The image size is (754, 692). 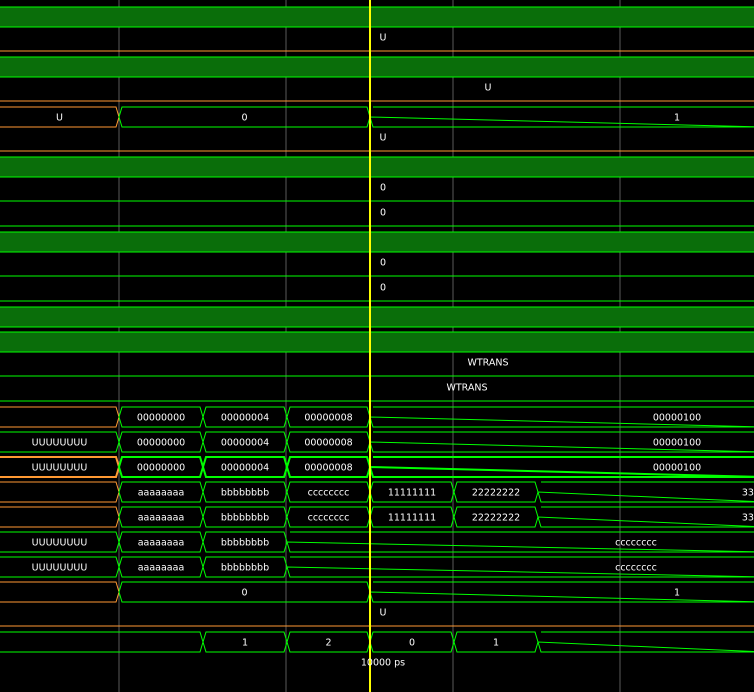 What do you see at coordinates (377, 442) in the screenshot?
I see `signal-row-17: UUUUUUUU 00000000 00000004 00000008 00000100` at bounding box center [377, 442].